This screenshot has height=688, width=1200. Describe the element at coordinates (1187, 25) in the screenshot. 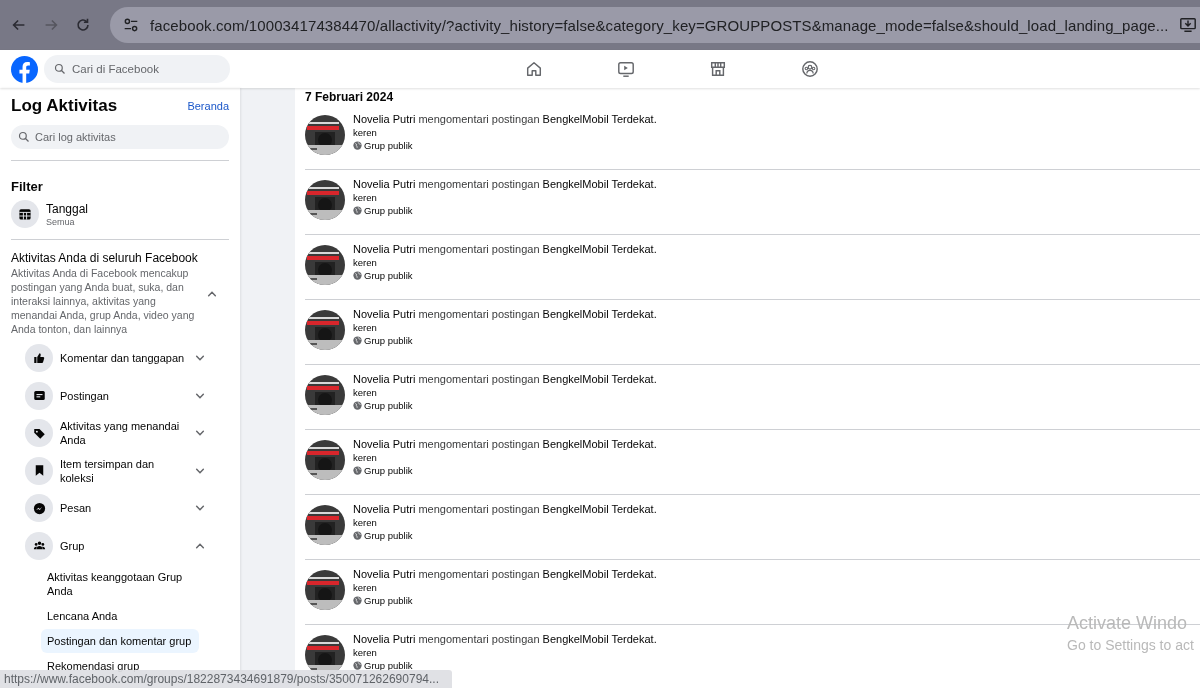

I see `install-icon` at that location.